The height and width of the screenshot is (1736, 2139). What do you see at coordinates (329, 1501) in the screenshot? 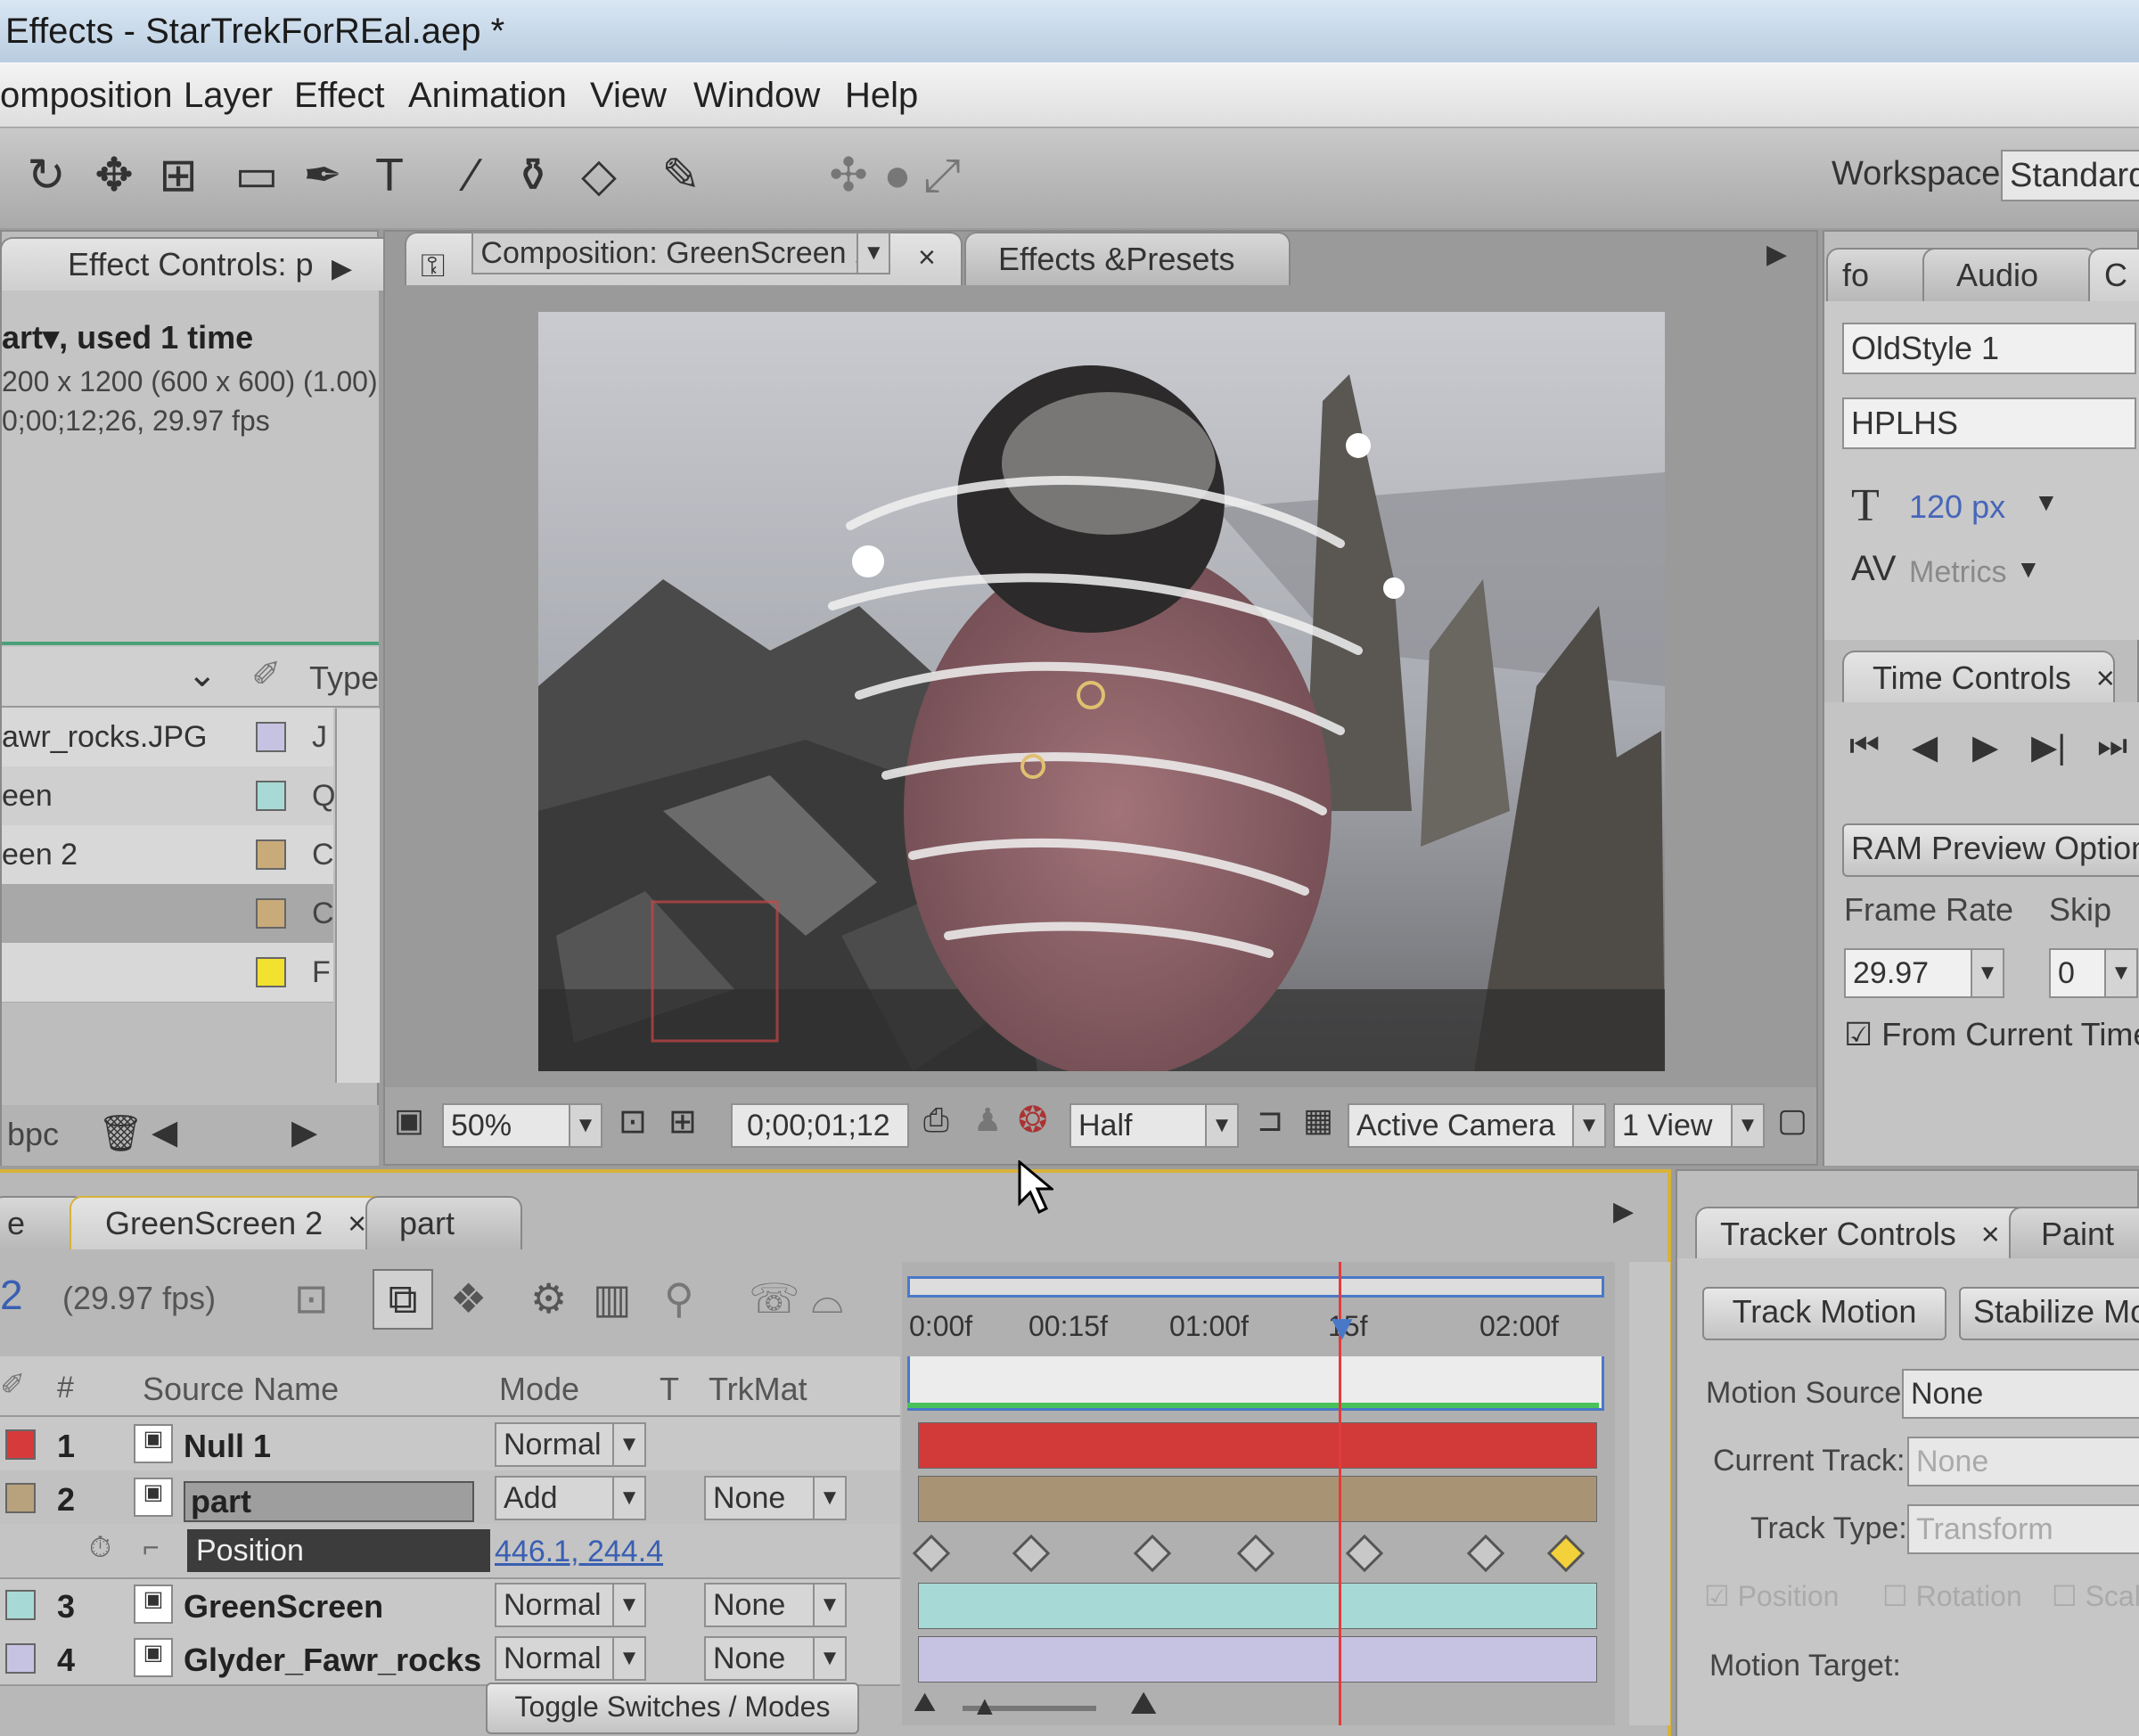
I see `layer-source-name: part` at bounding box center [329, 1501].